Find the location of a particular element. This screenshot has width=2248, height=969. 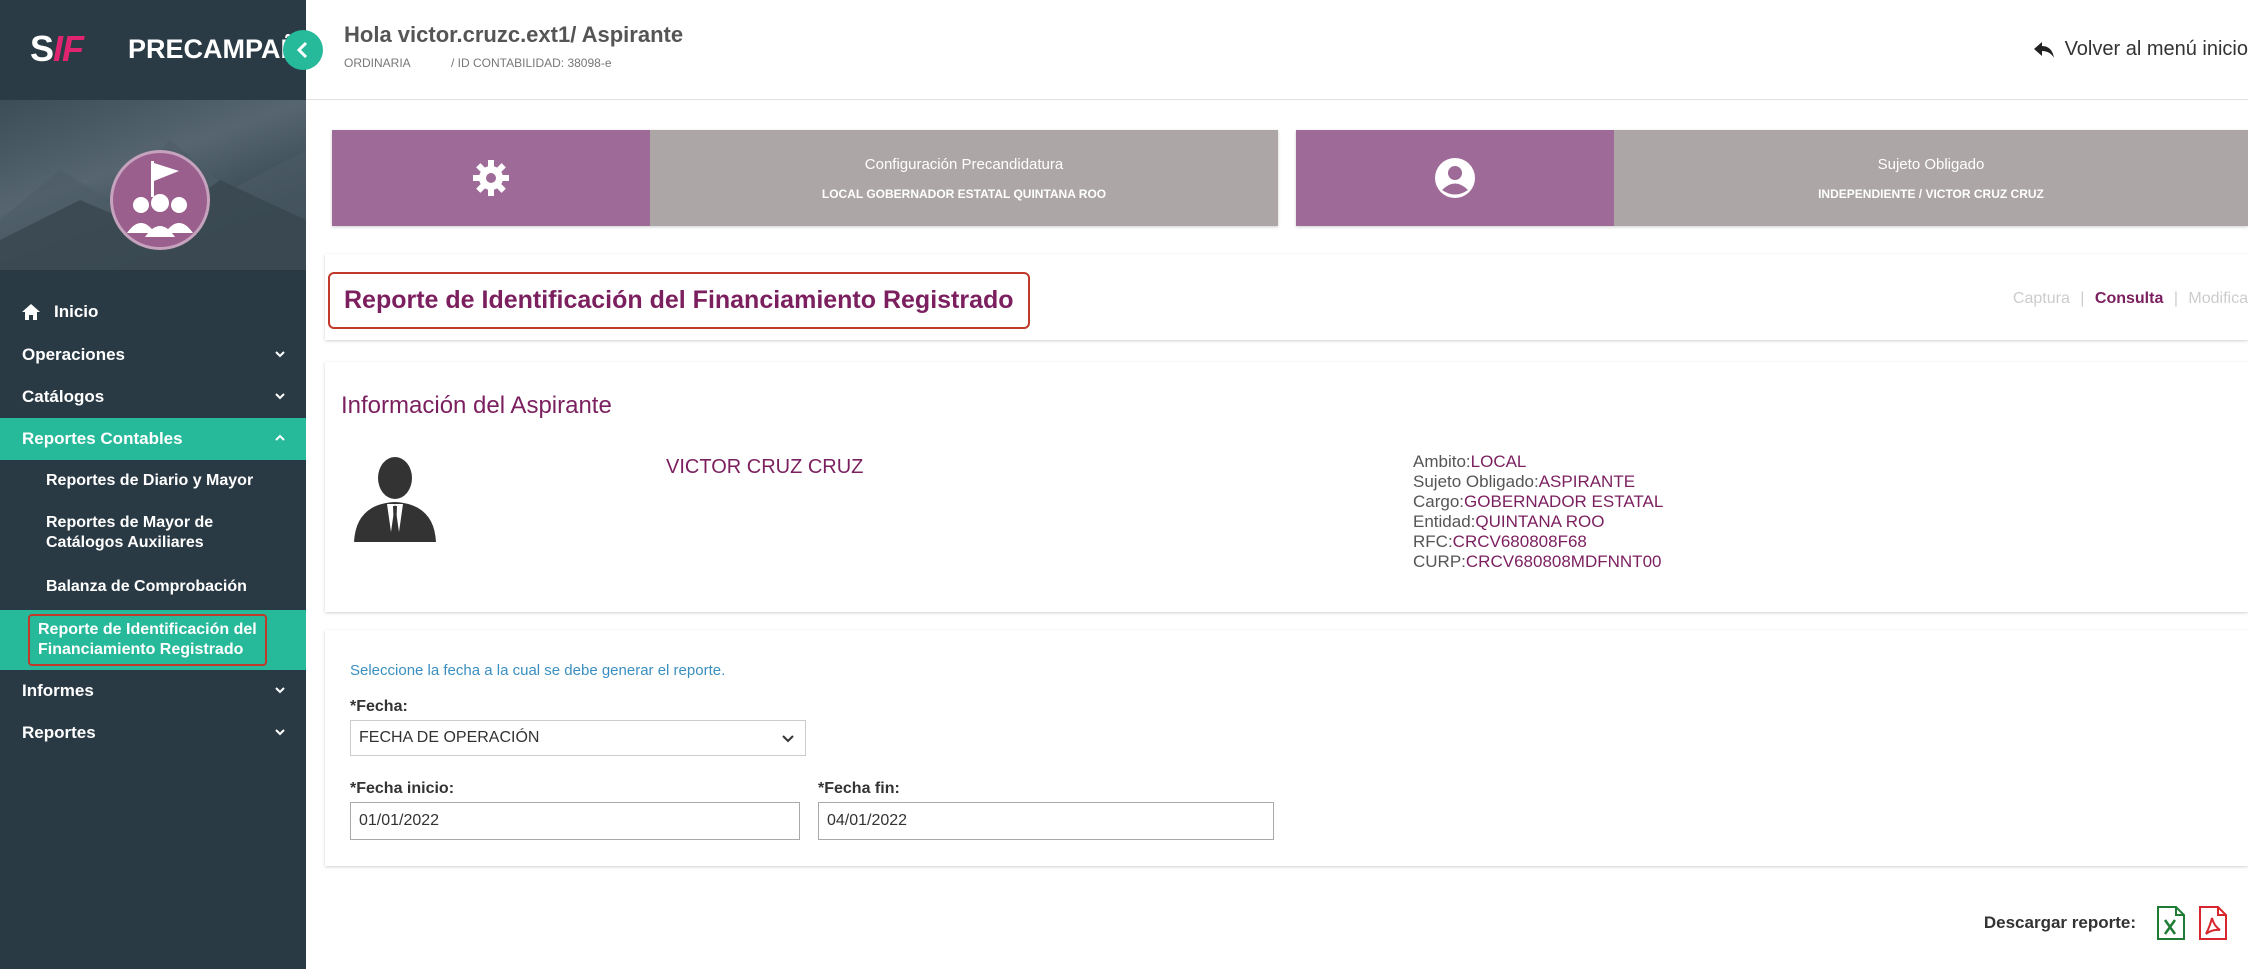

sidebar-item-label: Inicio is located at coordinates (76, 311).